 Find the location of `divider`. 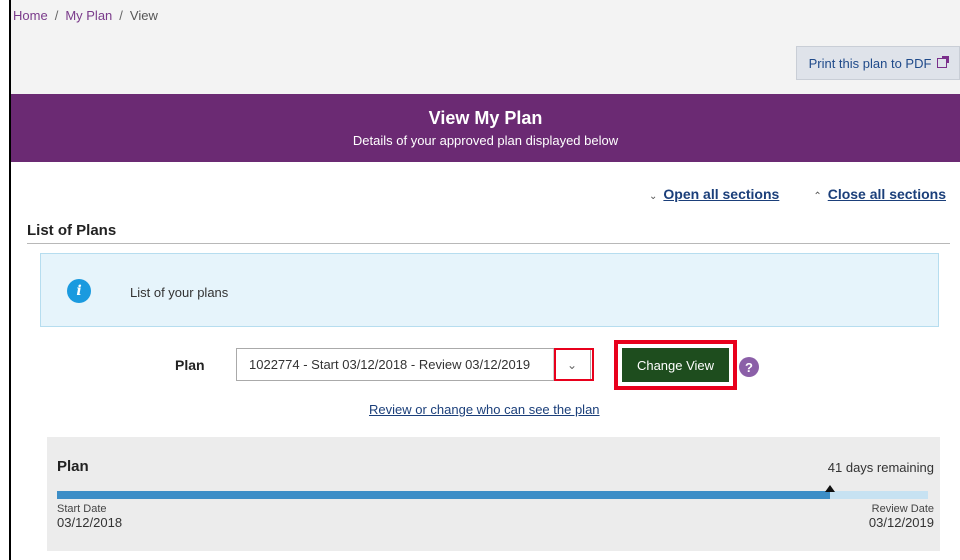

divider is located at coordinates (488, 243).